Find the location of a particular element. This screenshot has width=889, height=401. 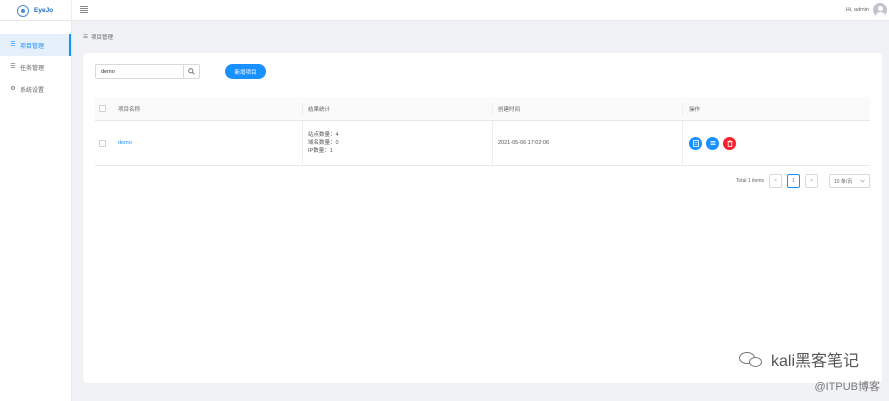

sidebar-item-tasks: ☰ 任务管理 is located at coordinates (35, 67).